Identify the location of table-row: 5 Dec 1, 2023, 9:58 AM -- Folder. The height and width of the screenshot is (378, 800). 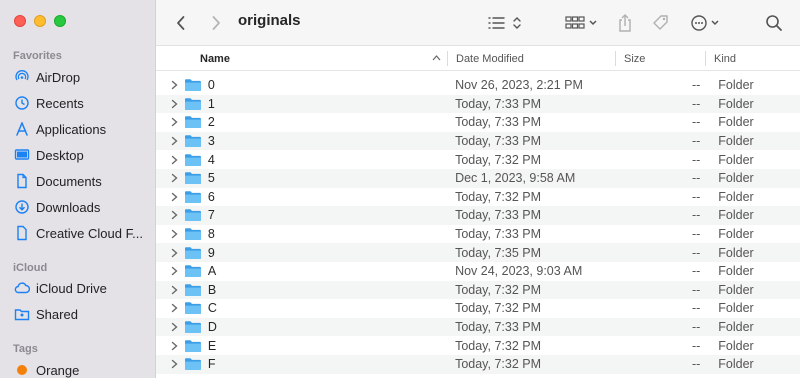
(478, 178).